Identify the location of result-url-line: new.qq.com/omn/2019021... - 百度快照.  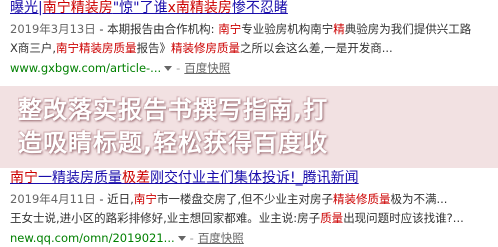
(252, 238).